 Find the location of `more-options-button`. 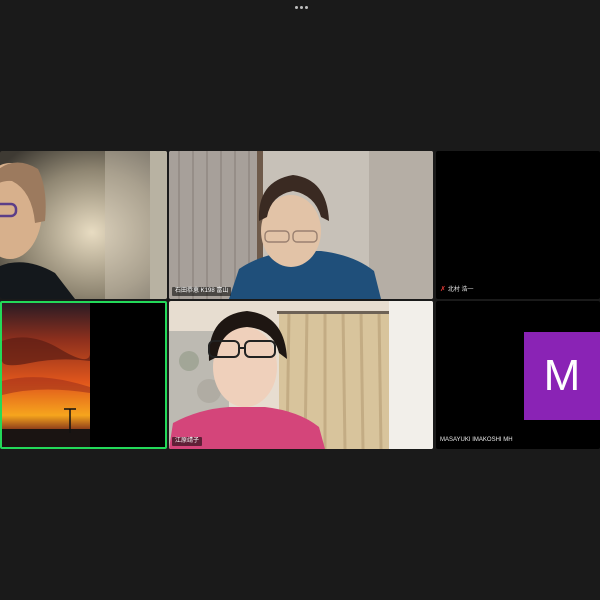

more-options-button is located at coordinates (301, 7).